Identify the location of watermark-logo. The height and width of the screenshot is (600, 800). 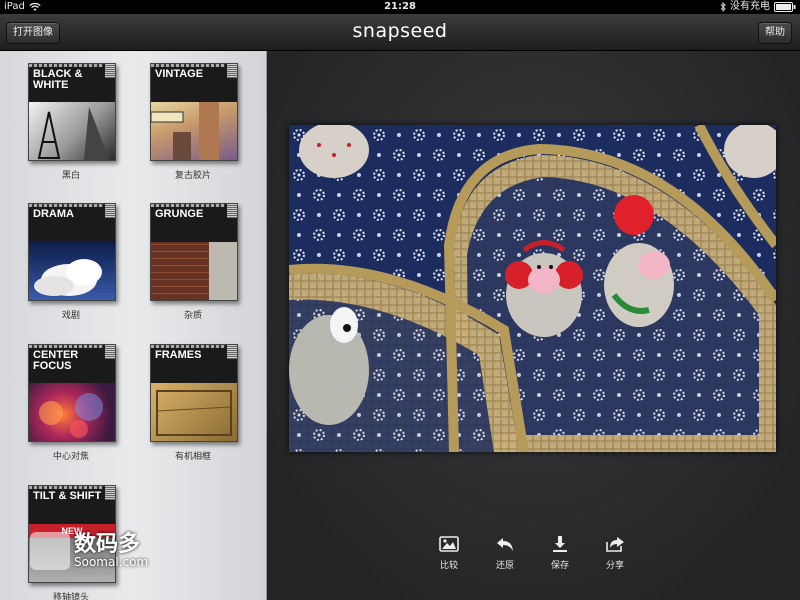
(50, 551).